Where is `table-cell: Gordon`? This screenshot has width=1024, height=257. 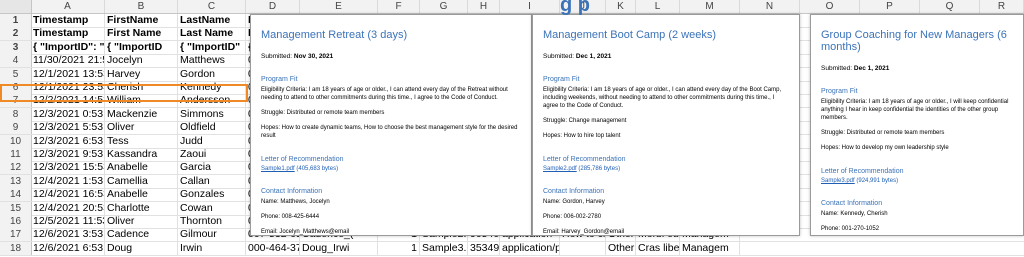
table-cell: Gordon is located at coordinates (212, 74).